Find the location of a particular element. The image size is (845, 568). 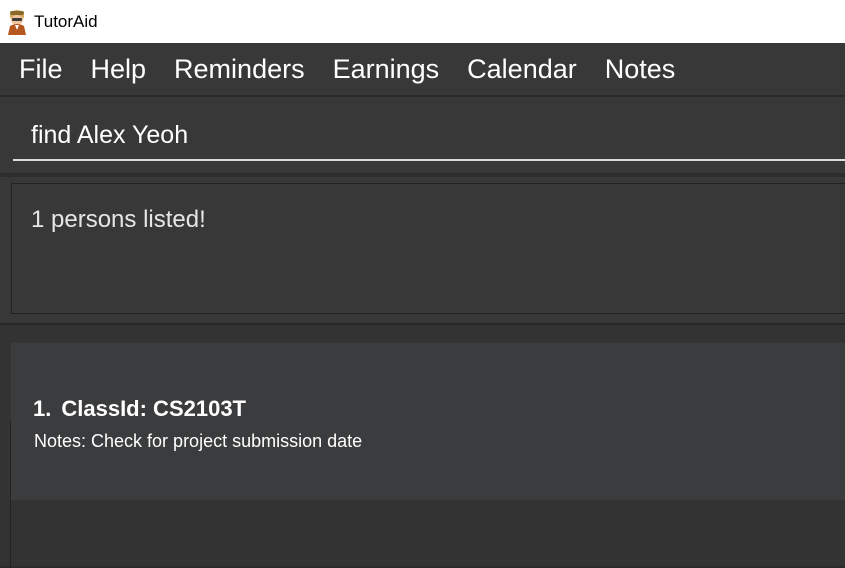

card-index: 1. is located at coordinates (42, 408).